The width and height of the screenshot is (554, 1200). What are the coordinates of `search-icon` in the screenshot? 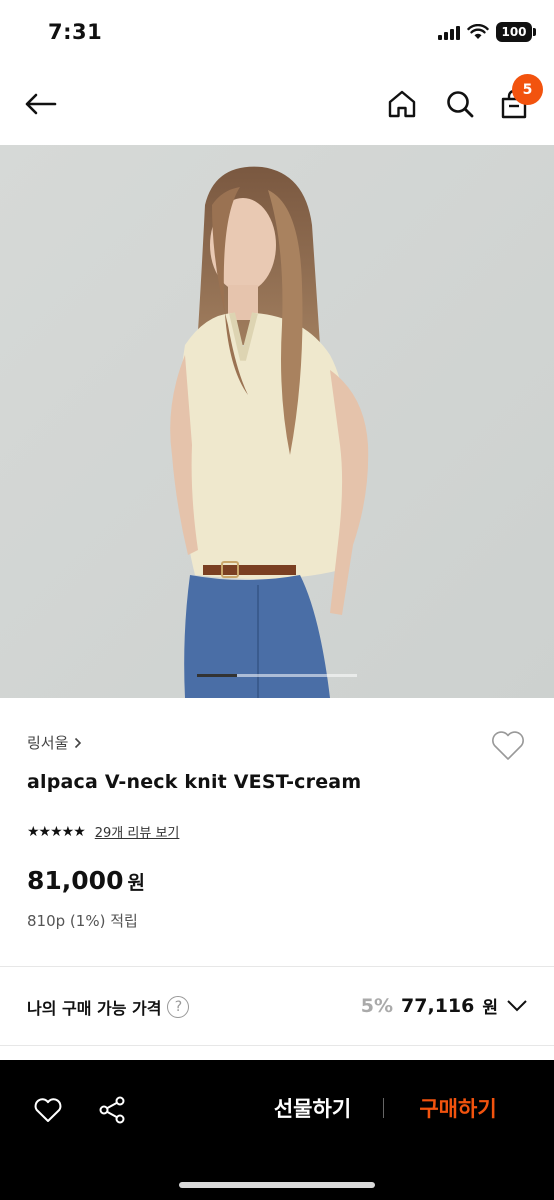 It's located at (460, 104).